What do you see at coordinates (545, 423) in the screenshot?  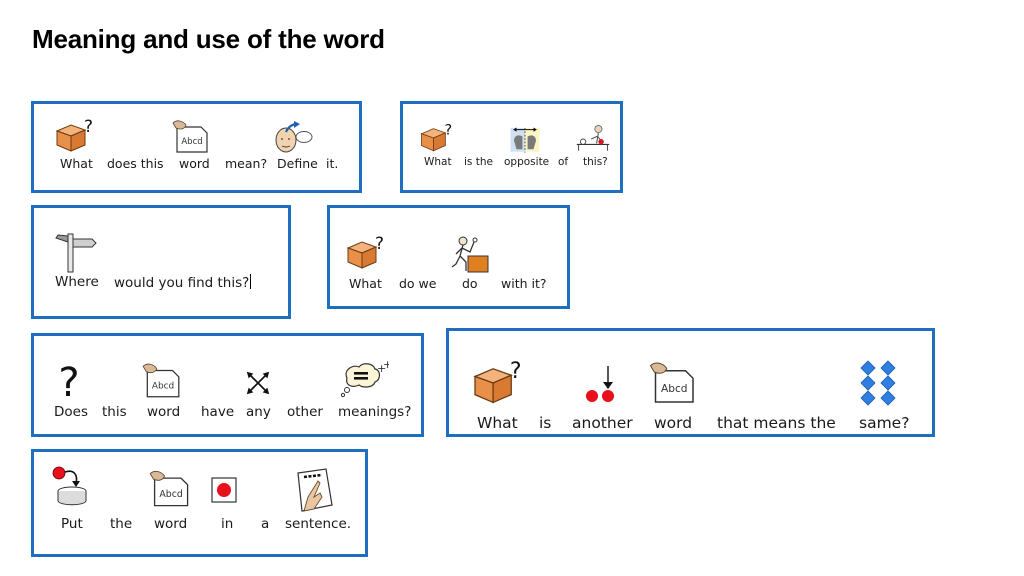 I see `card-word: is` at bounding box center [545, 423].